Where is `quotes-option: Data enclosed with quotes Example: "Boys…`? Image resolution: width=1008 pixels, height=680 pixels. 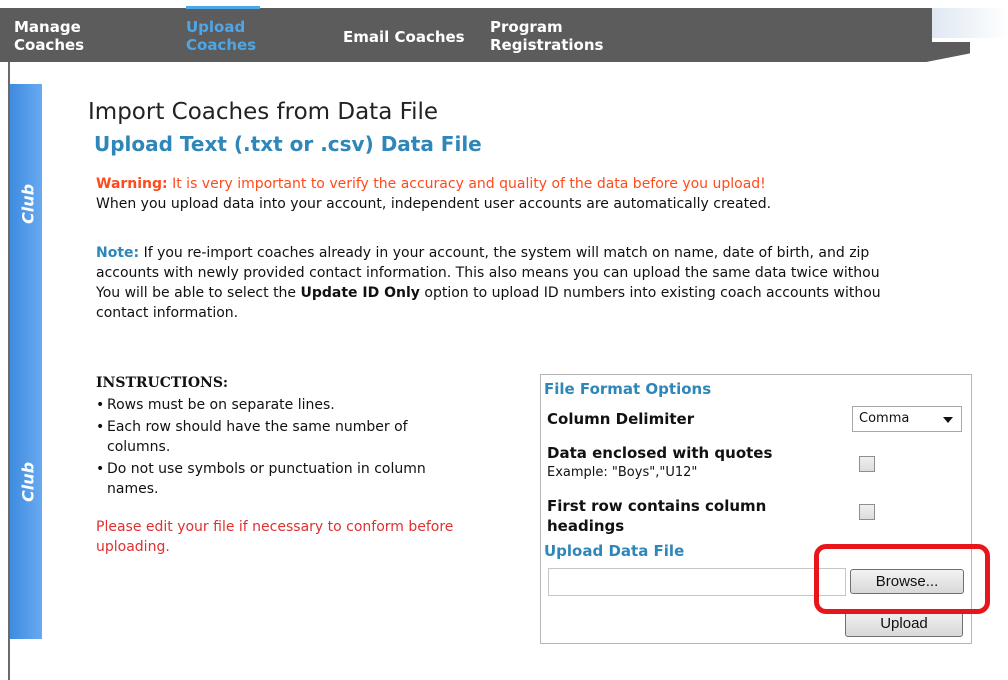 quotes-option: Data enclosed with quotes Example: "Boys… is located at coordinates (659, 463).